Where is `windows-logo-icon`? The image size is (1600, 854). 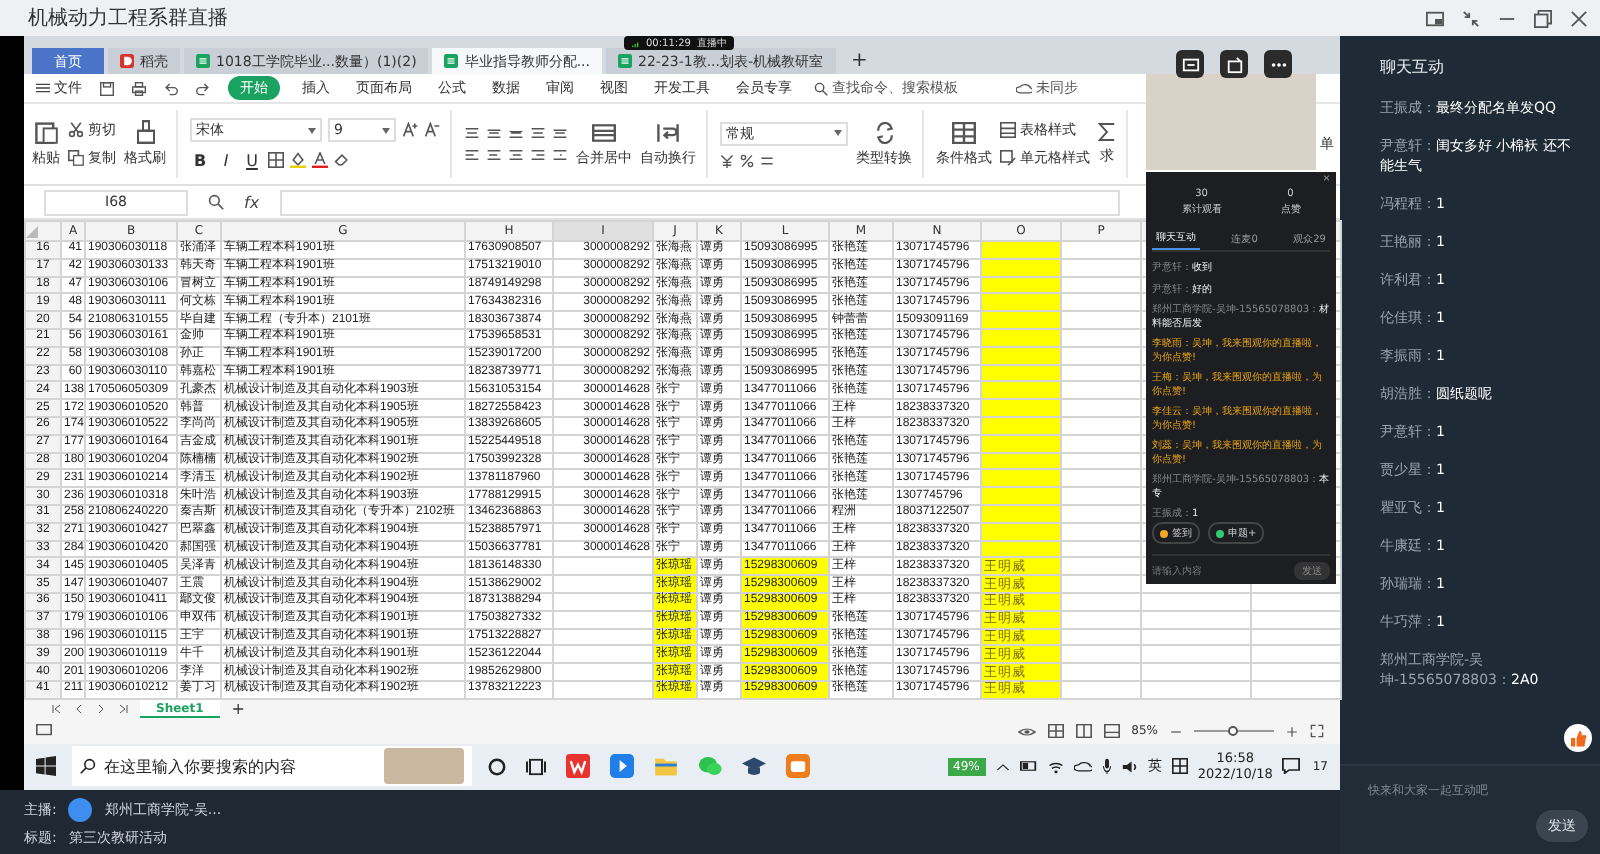 windows-logo-icon is located at coordinates (46, 766).